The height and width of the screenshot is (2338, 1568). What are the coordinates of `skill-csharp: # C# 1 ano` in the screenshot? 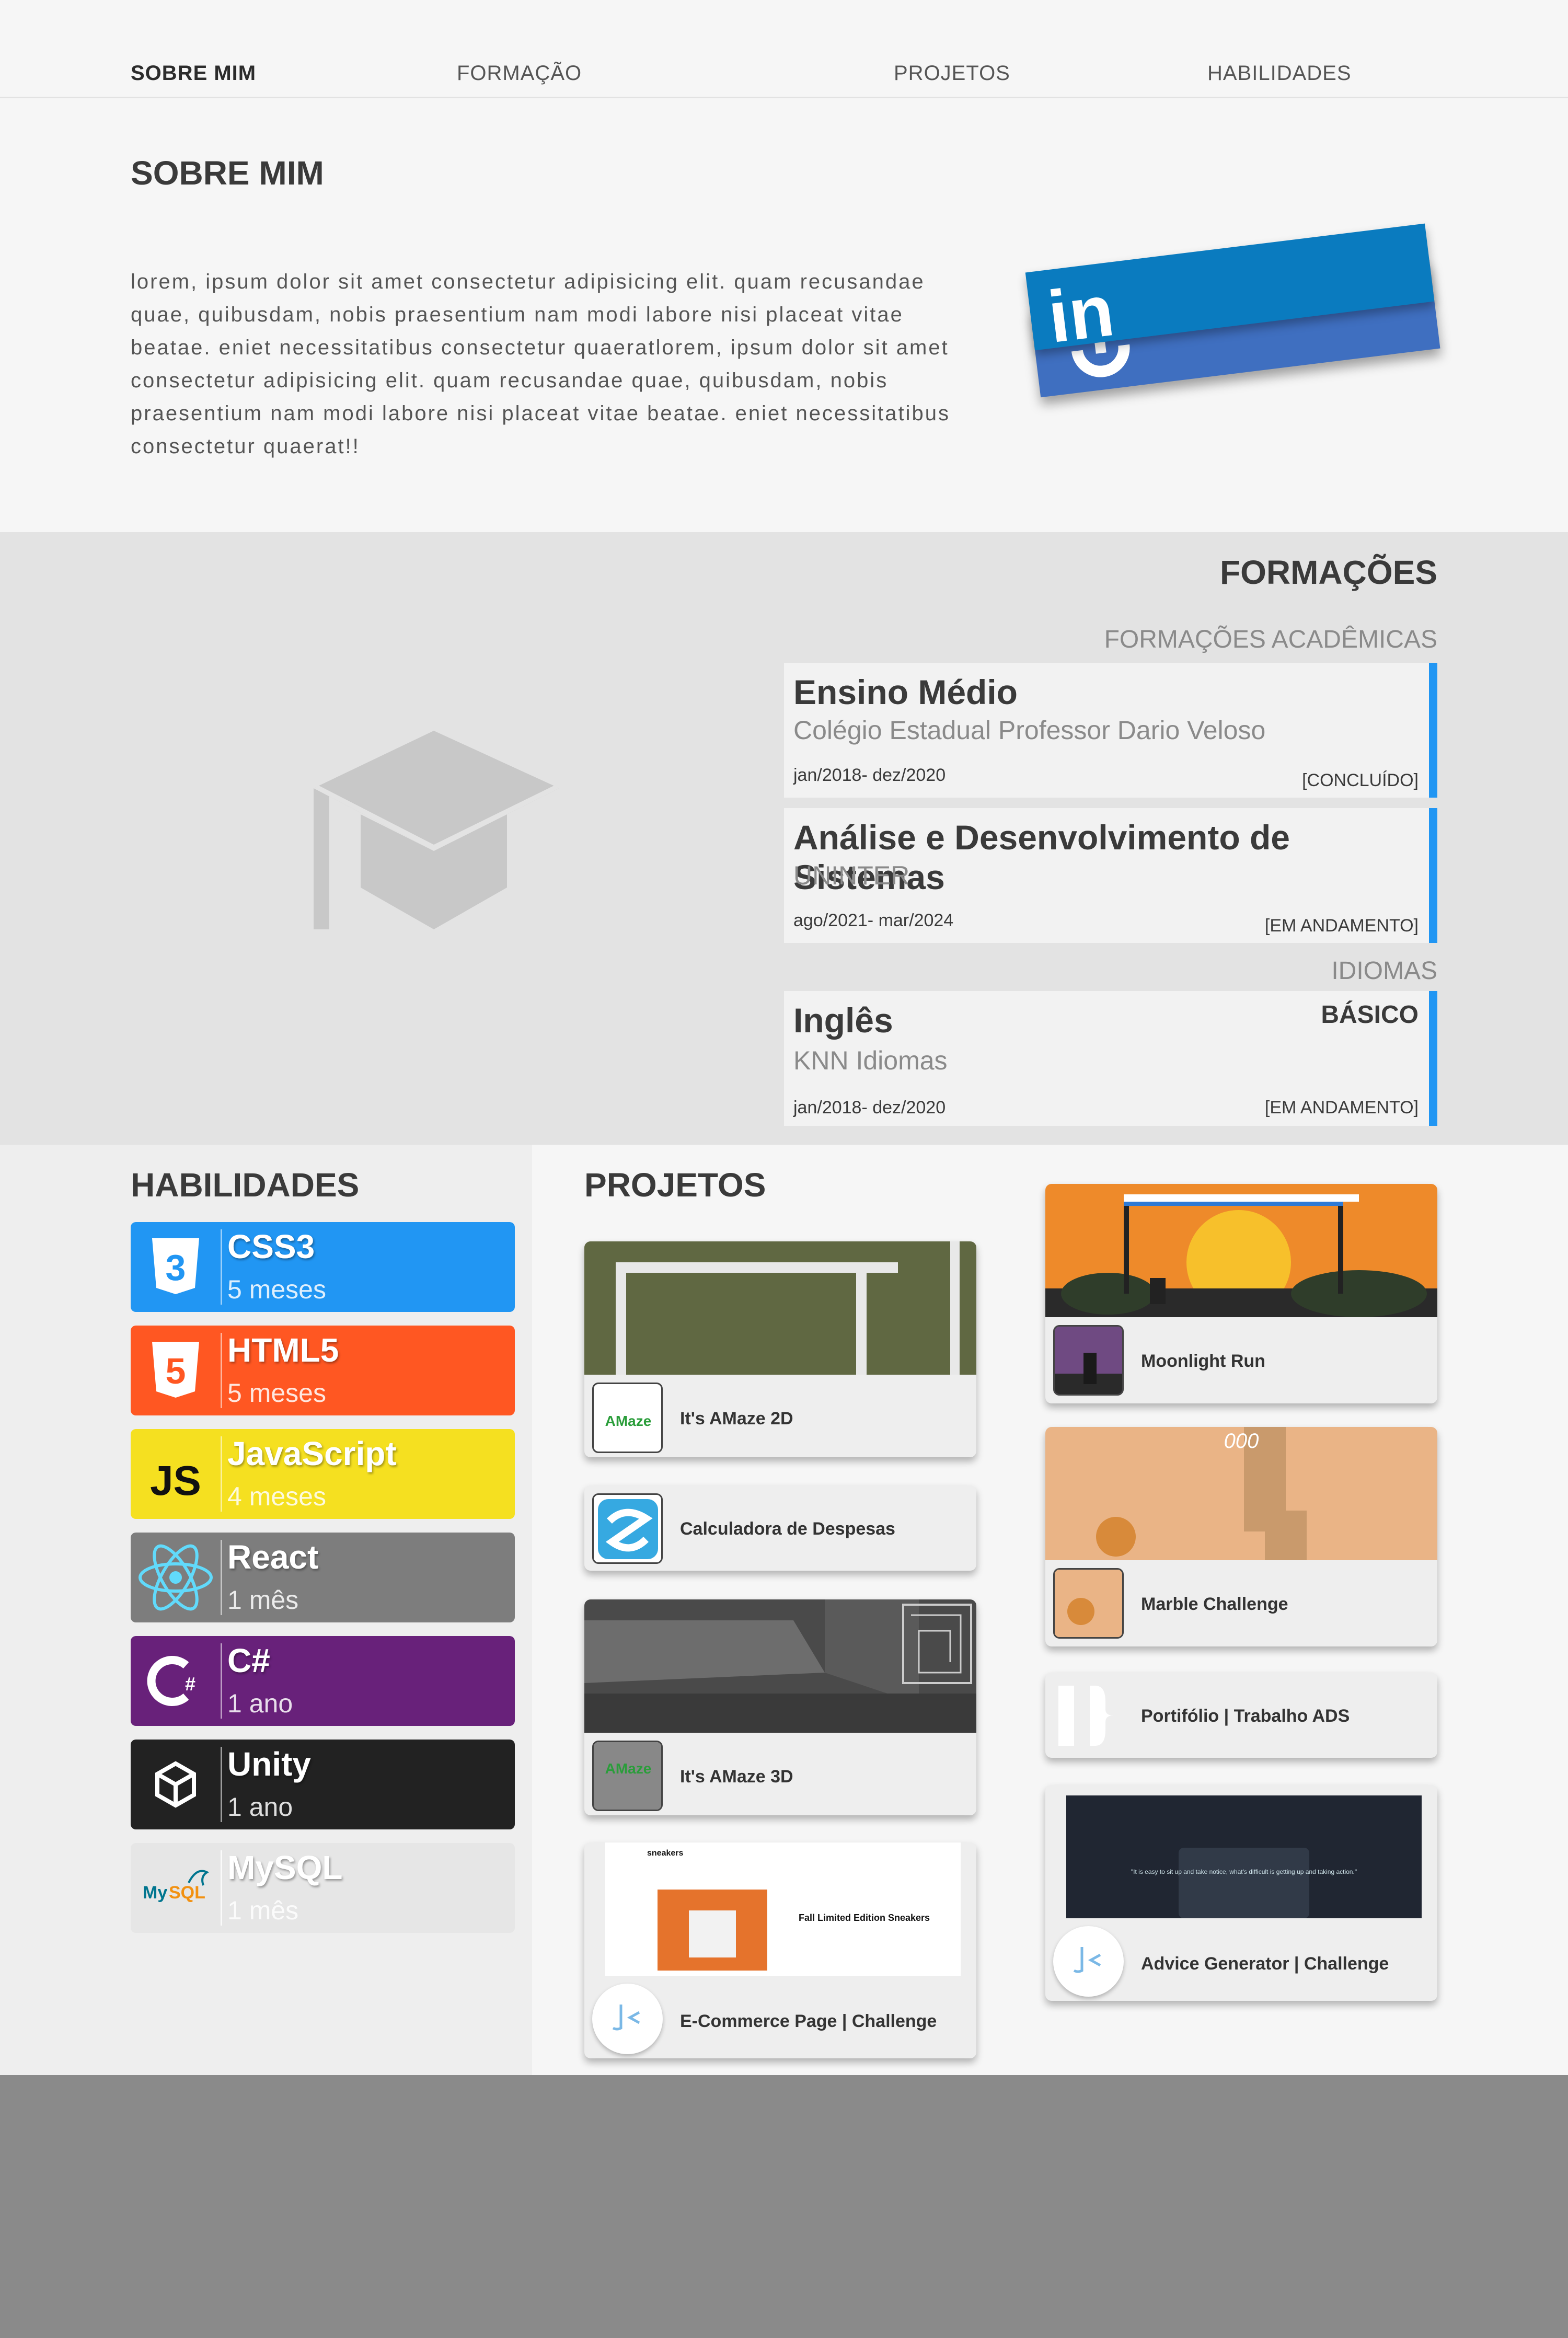 It's located at (323, 1681).